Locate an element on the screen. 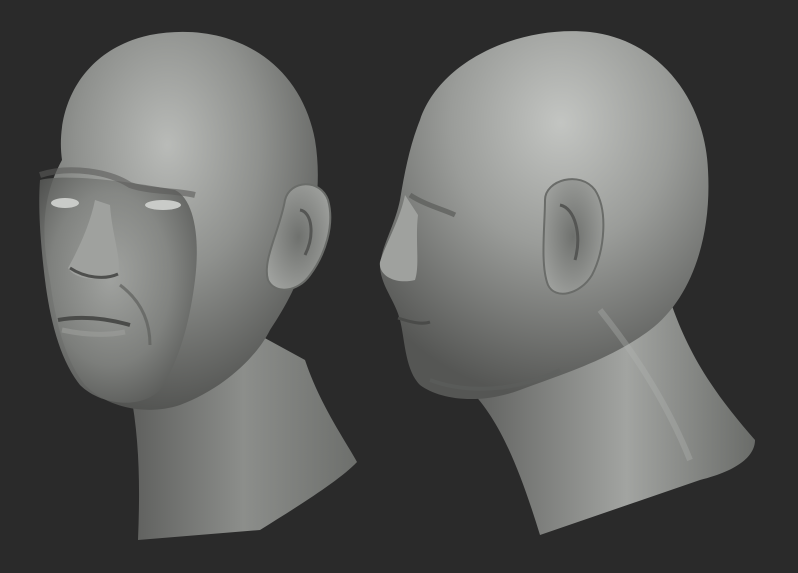 This screenshot has height=573, width=798. eye-left-left-view is located at coordinates (163, 205).